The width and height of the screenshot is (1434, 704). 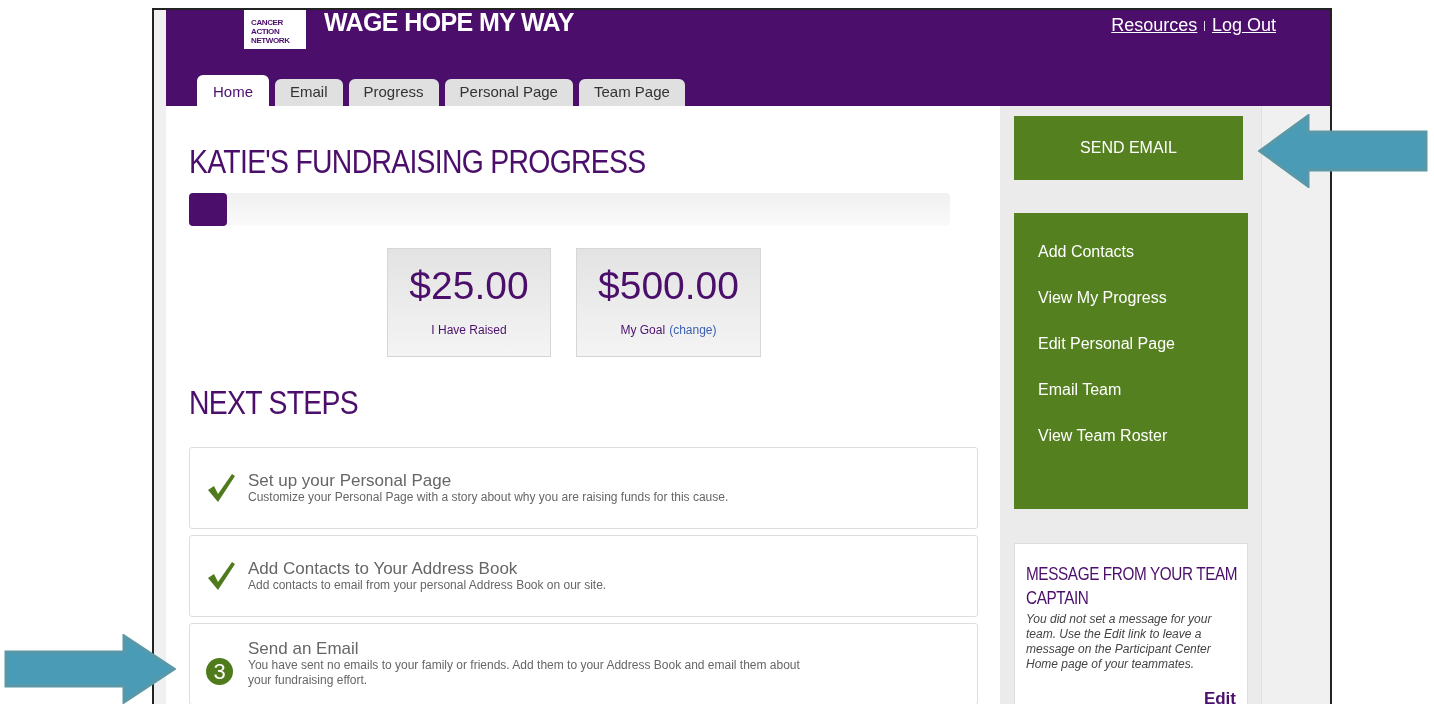 What do you see at coordinates (1243, 25) in the screenshot?
I see `log-out-link: Log Out` at bounding box center [1243, 25].